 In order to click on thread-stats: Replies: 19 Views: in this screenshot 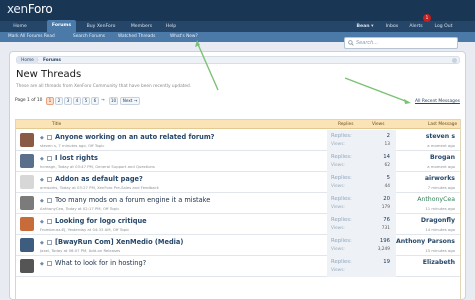, I will do `click(361, 266)`.